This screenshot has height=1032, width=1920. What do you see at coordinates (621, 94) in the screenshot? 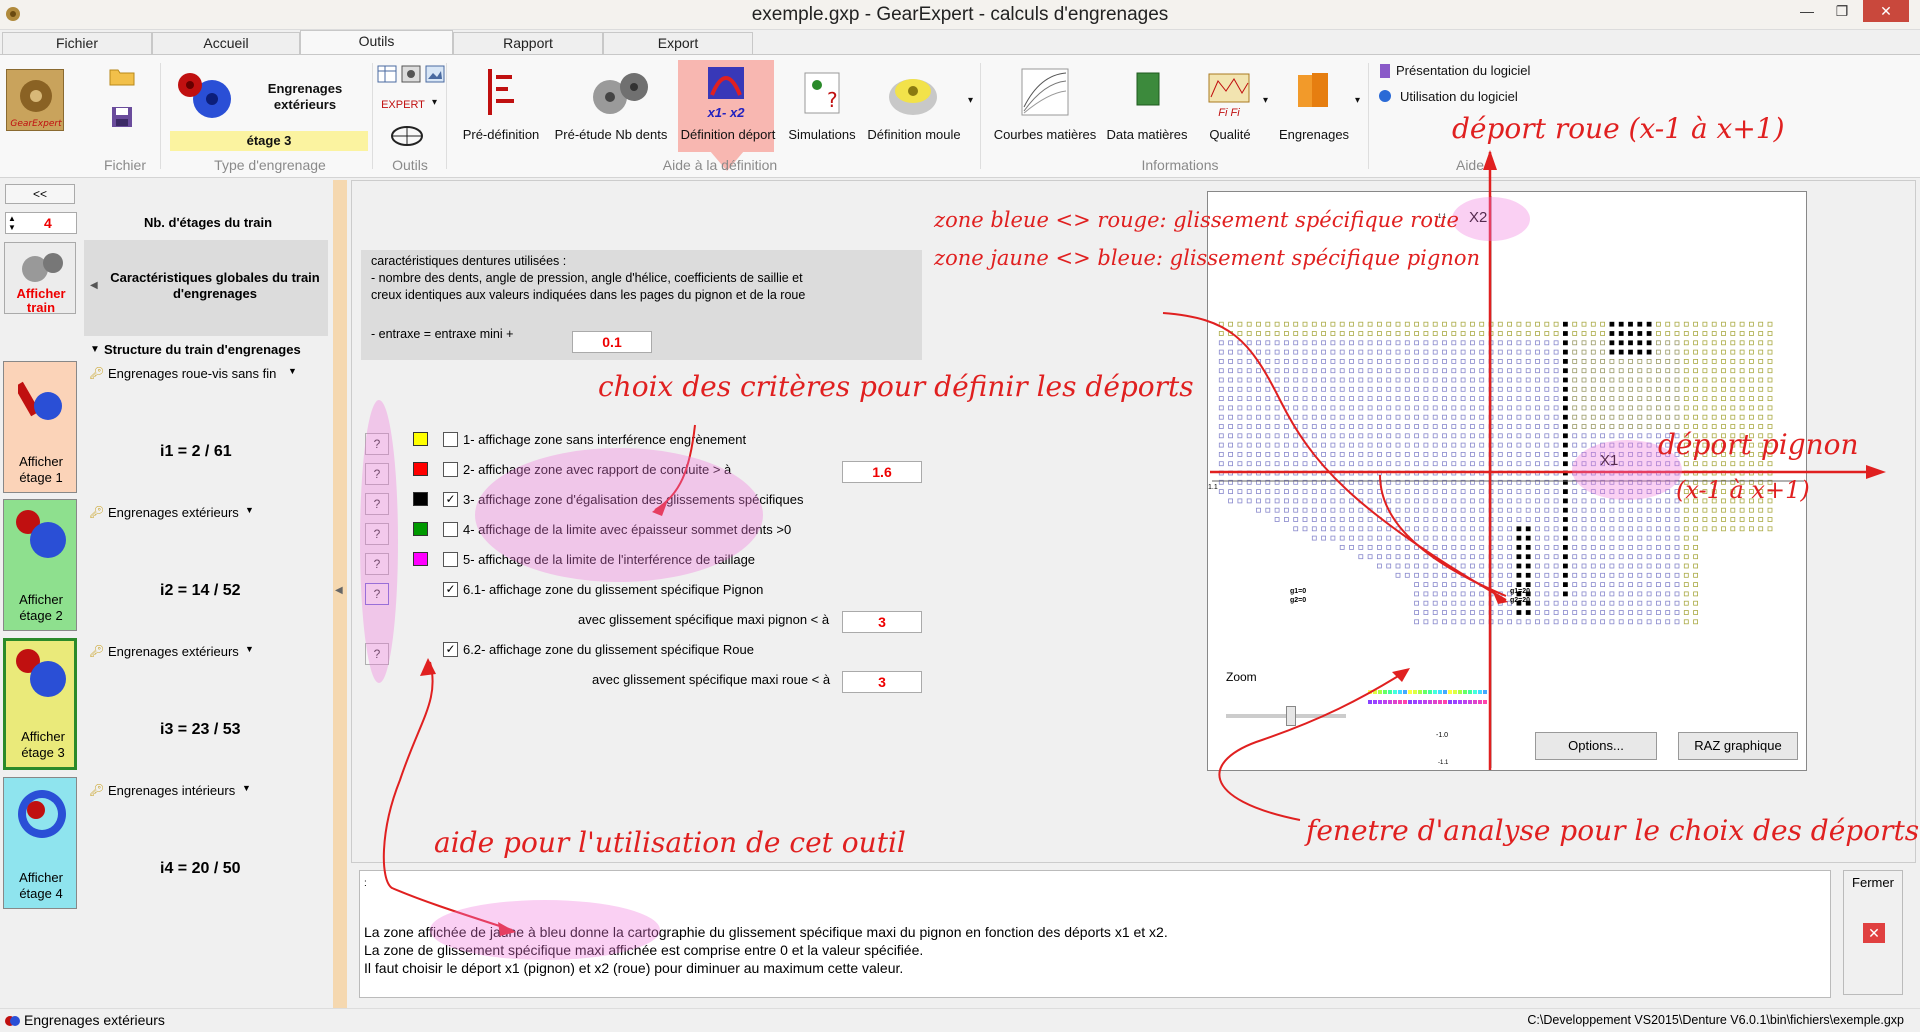
I see `pre-etude-gears-icon` at bounding box center [621, 94].